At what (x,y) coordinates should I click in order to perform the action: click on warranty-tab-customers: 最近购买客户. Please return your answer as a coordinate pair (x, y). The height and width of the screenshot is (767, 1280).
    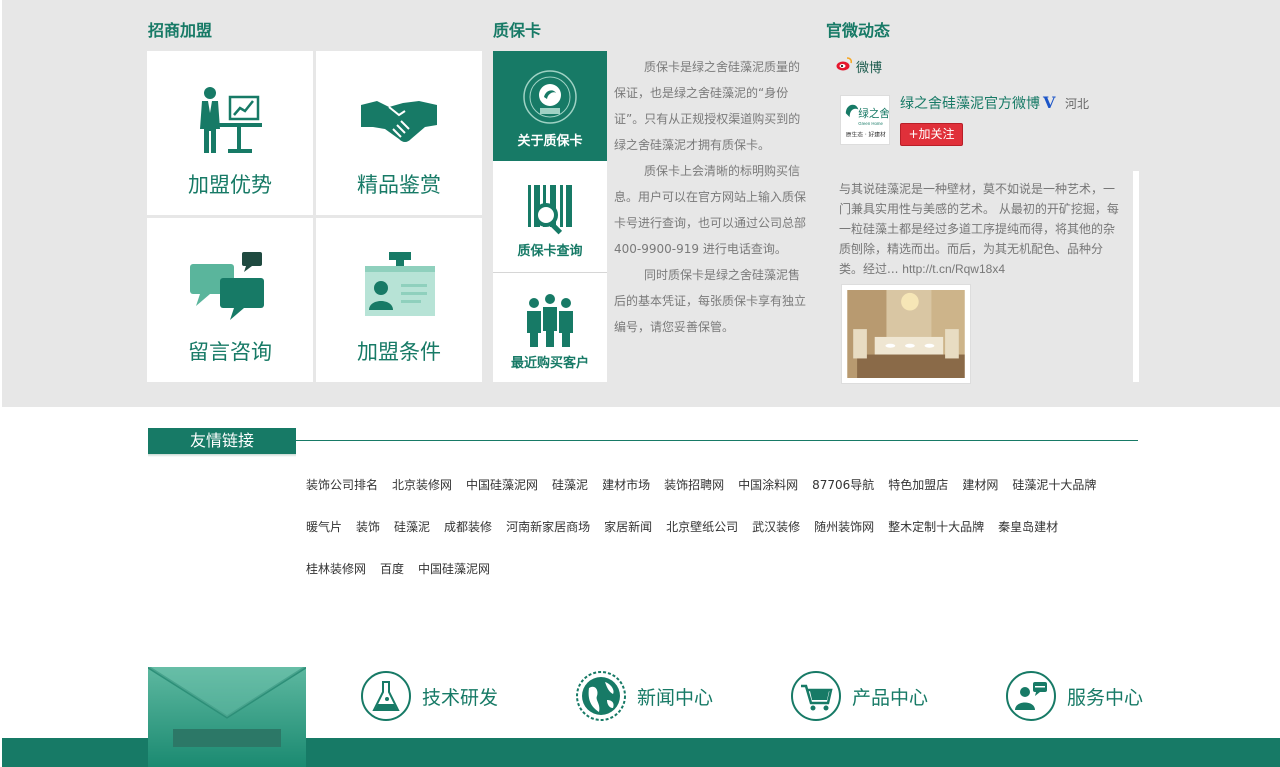
    Looking at the image, I should click on (550, 328).